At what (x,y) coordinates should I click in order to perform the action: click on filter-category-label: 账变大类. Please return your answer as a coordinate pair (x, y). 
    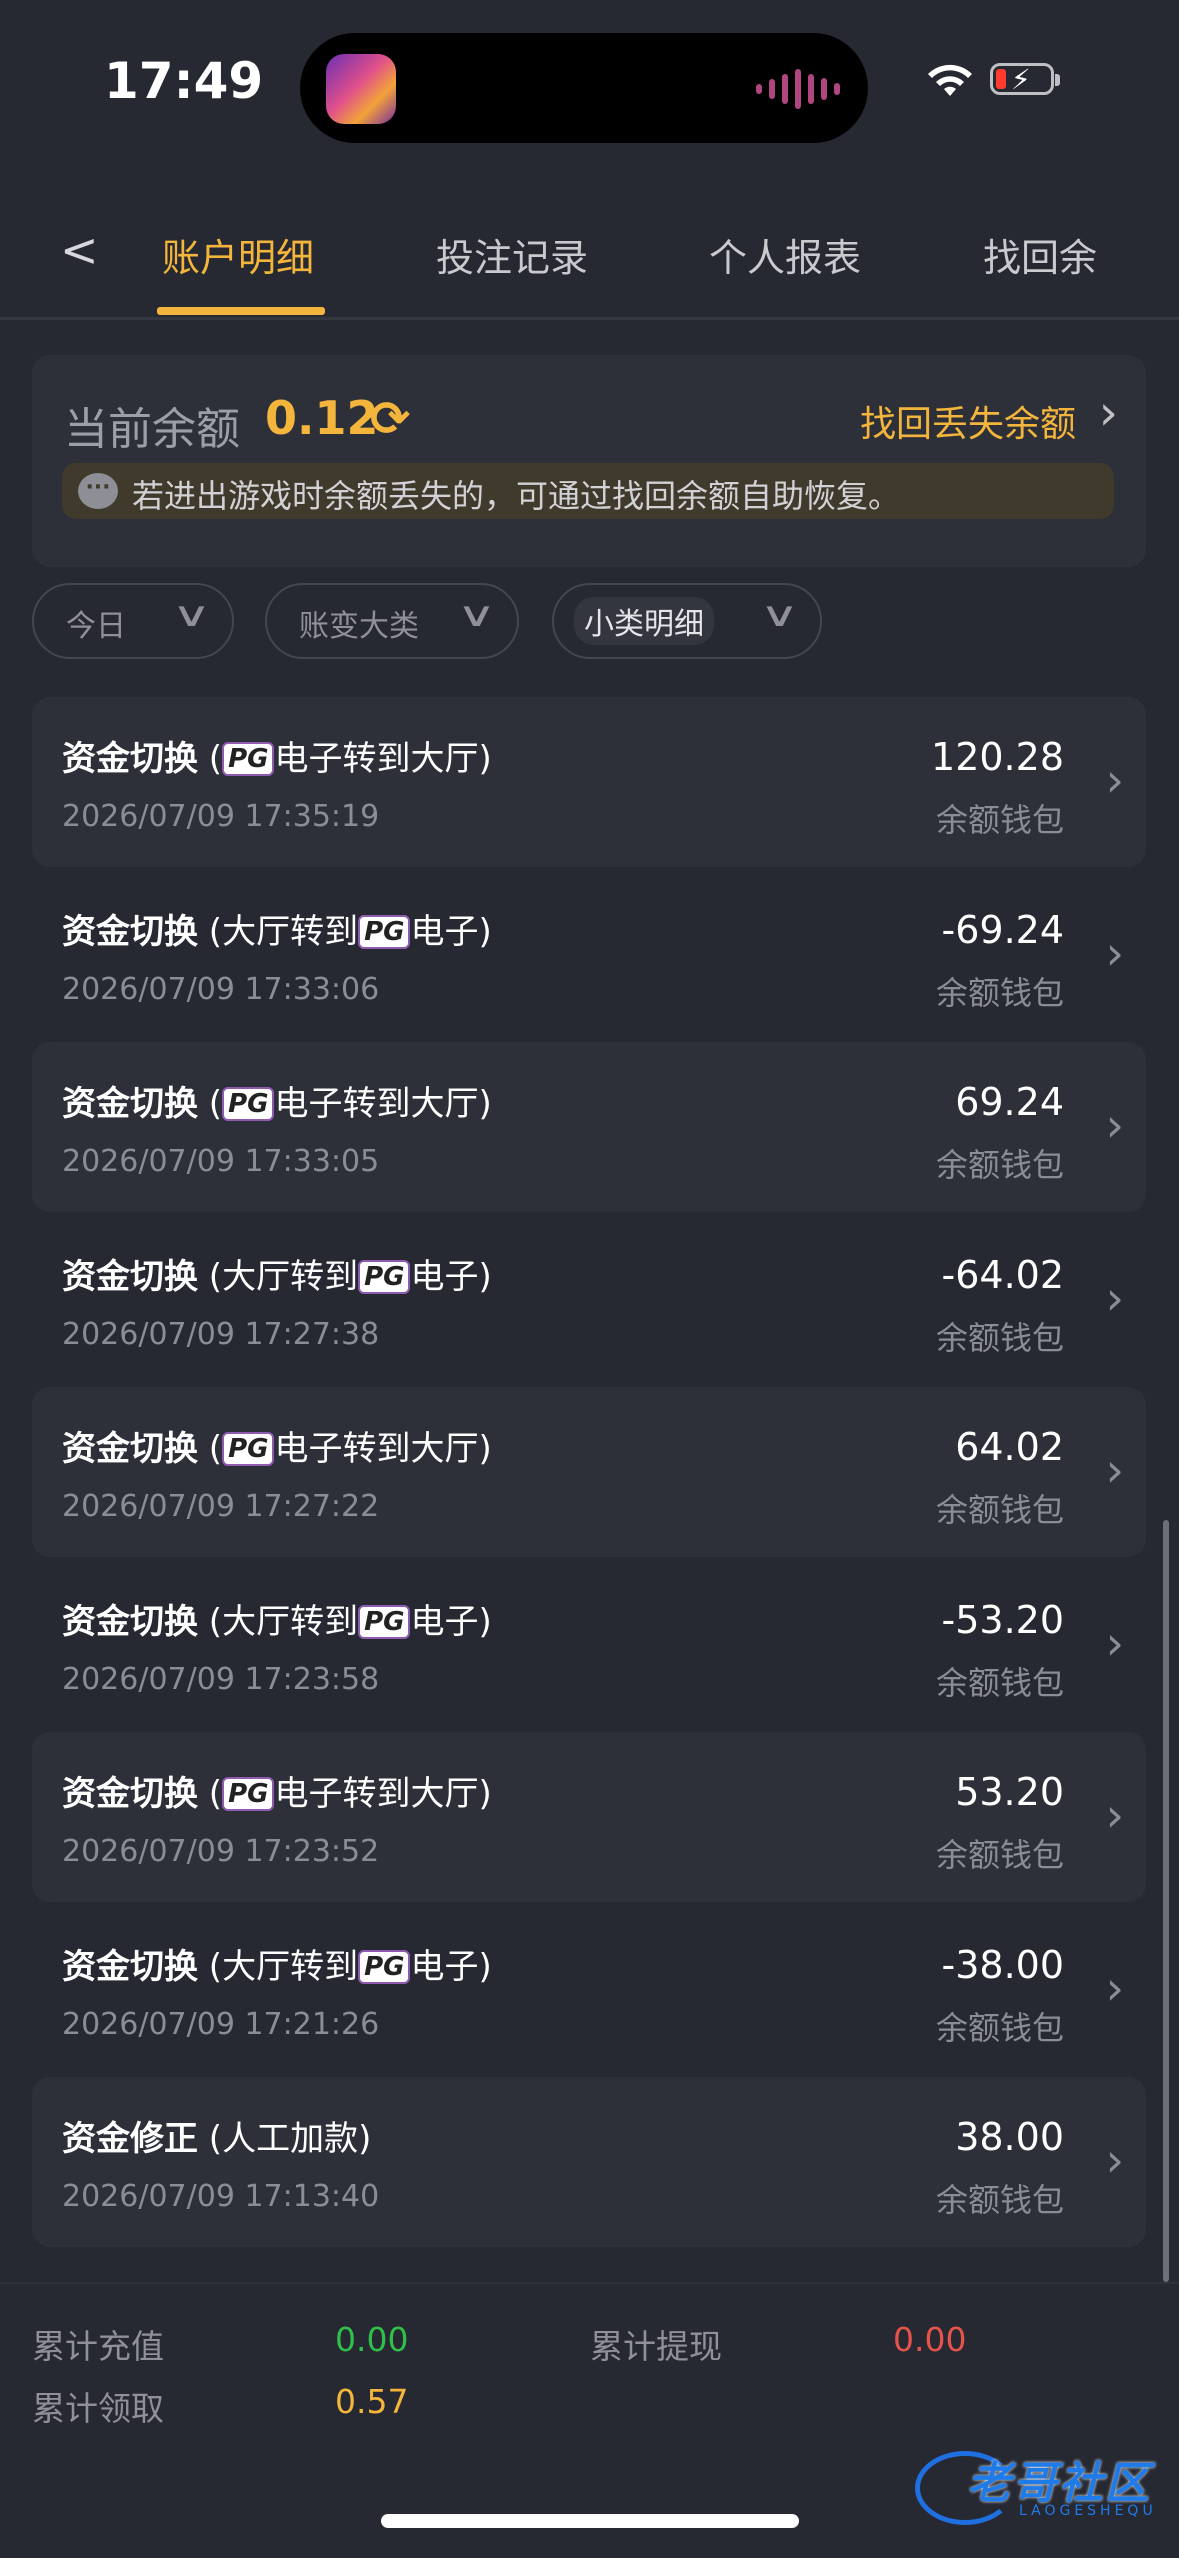
    Looking at the image, I should click on (359, 626).